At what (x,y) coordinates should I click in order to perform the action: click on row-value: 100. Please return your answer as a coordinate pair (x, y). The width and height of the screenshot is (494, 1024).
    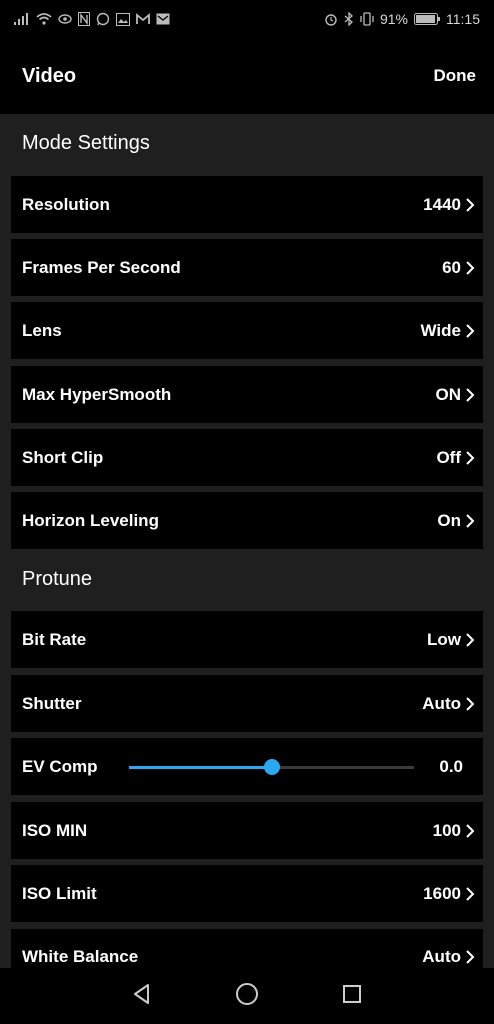
    Looking at the image, I should click on (454, 831).